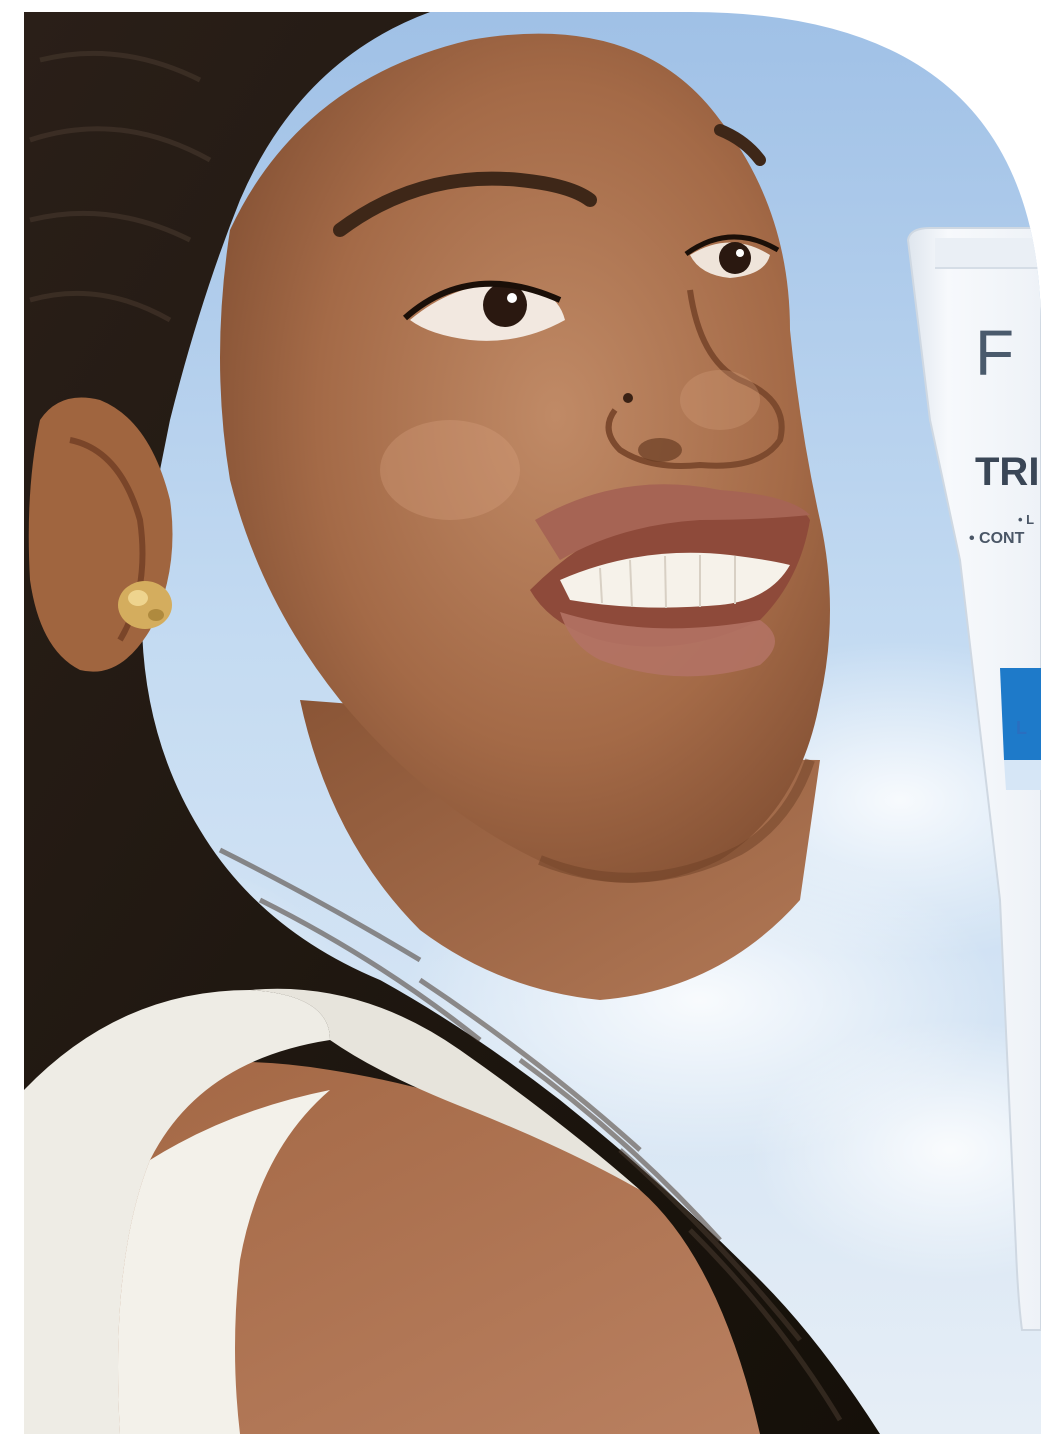 The height and width of the screenshot is (1439, 1041). I want to click on product-brand-text: F, so click(995, 353).